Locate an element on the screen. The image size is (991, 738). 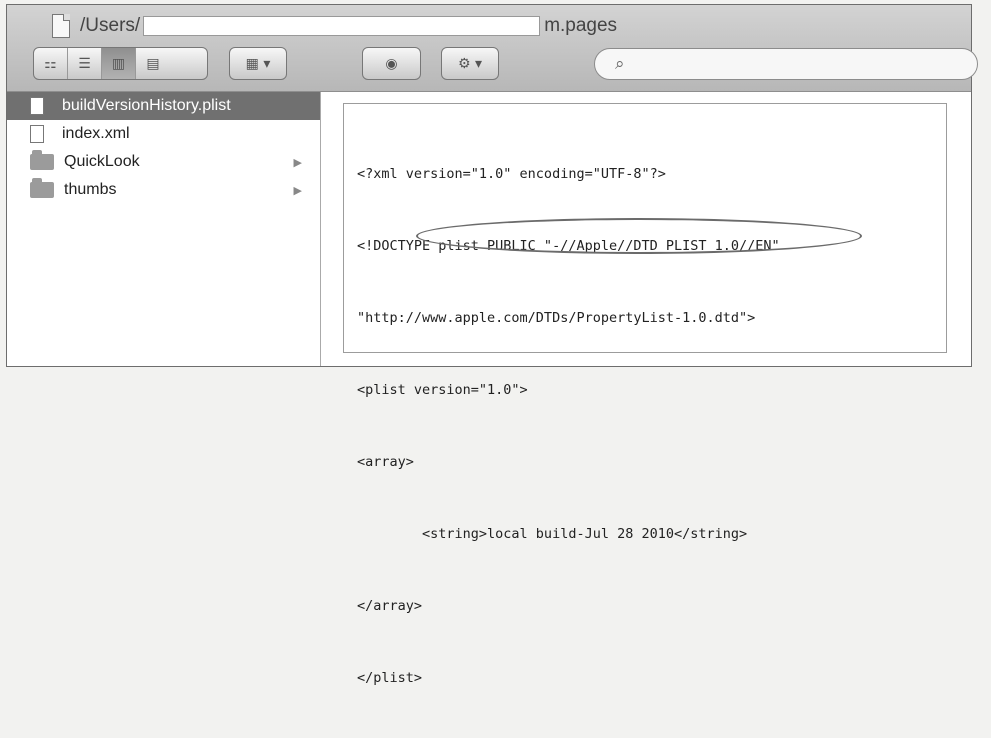
xml-line: </plist> is located at coordinates (390, 678).